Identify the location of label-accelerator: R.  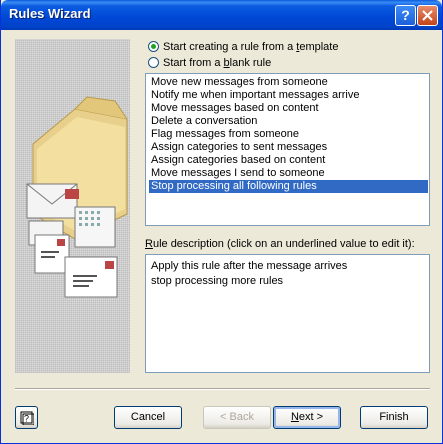
(149, 244).